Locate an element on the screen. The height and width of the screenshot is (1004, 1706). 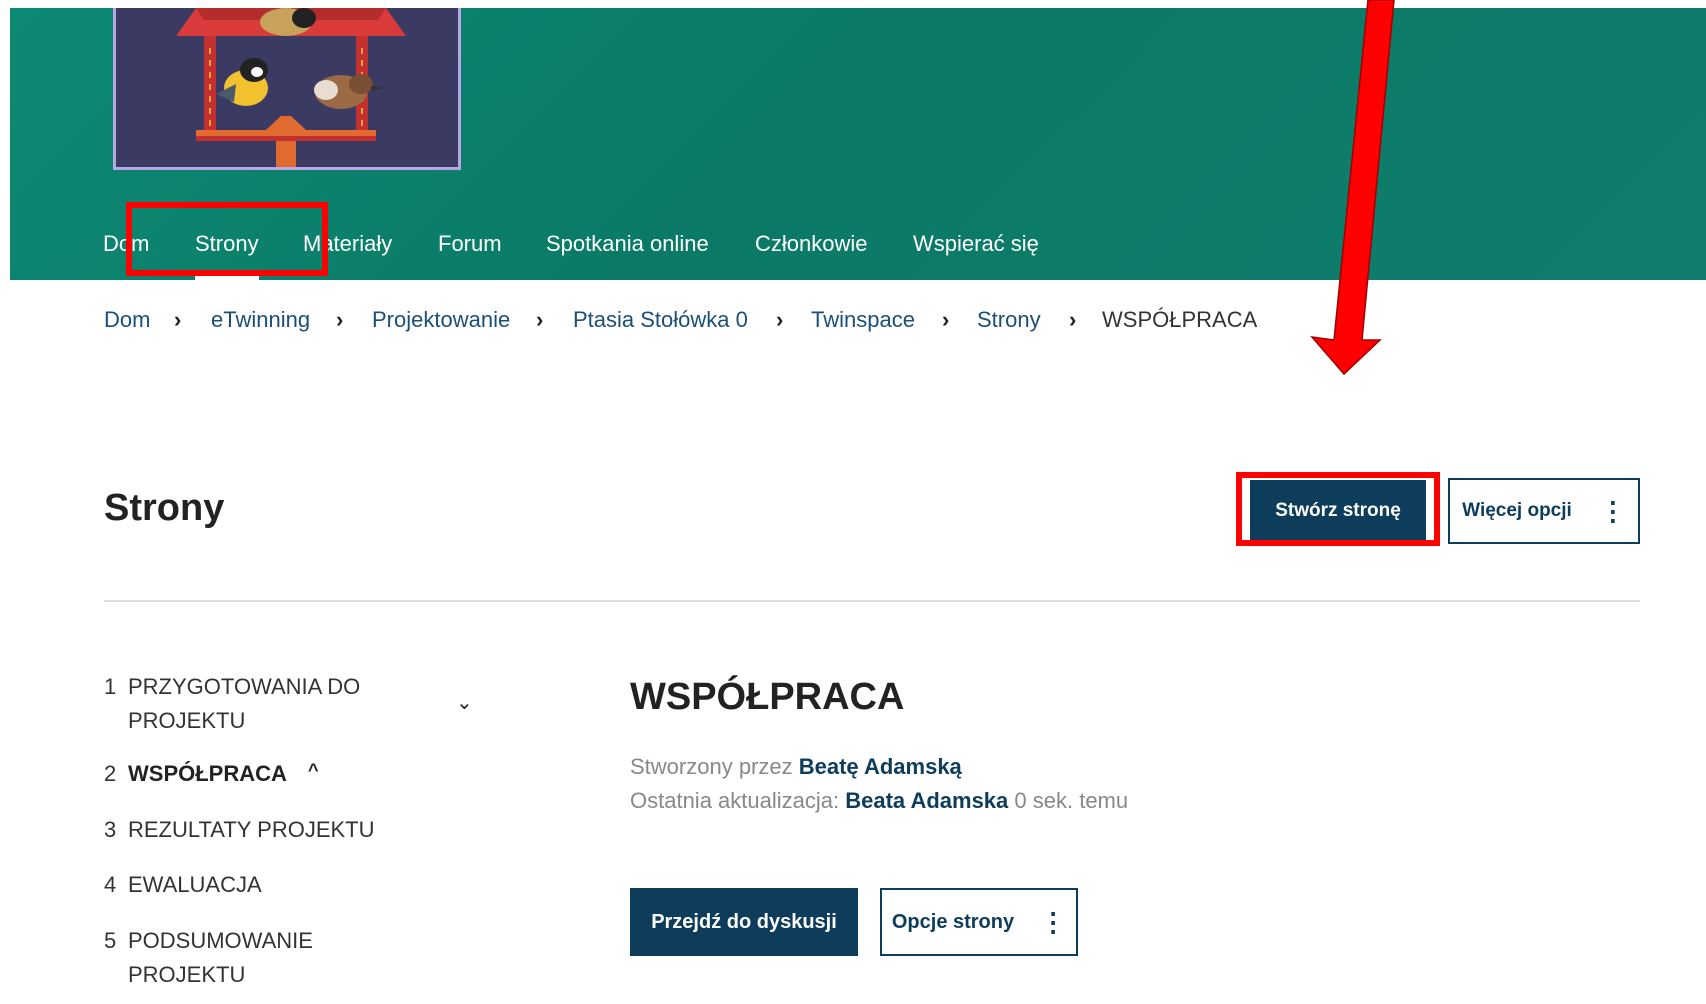
breadcrumb-etwinning: eTwinning is located at coordinates (260, 320).